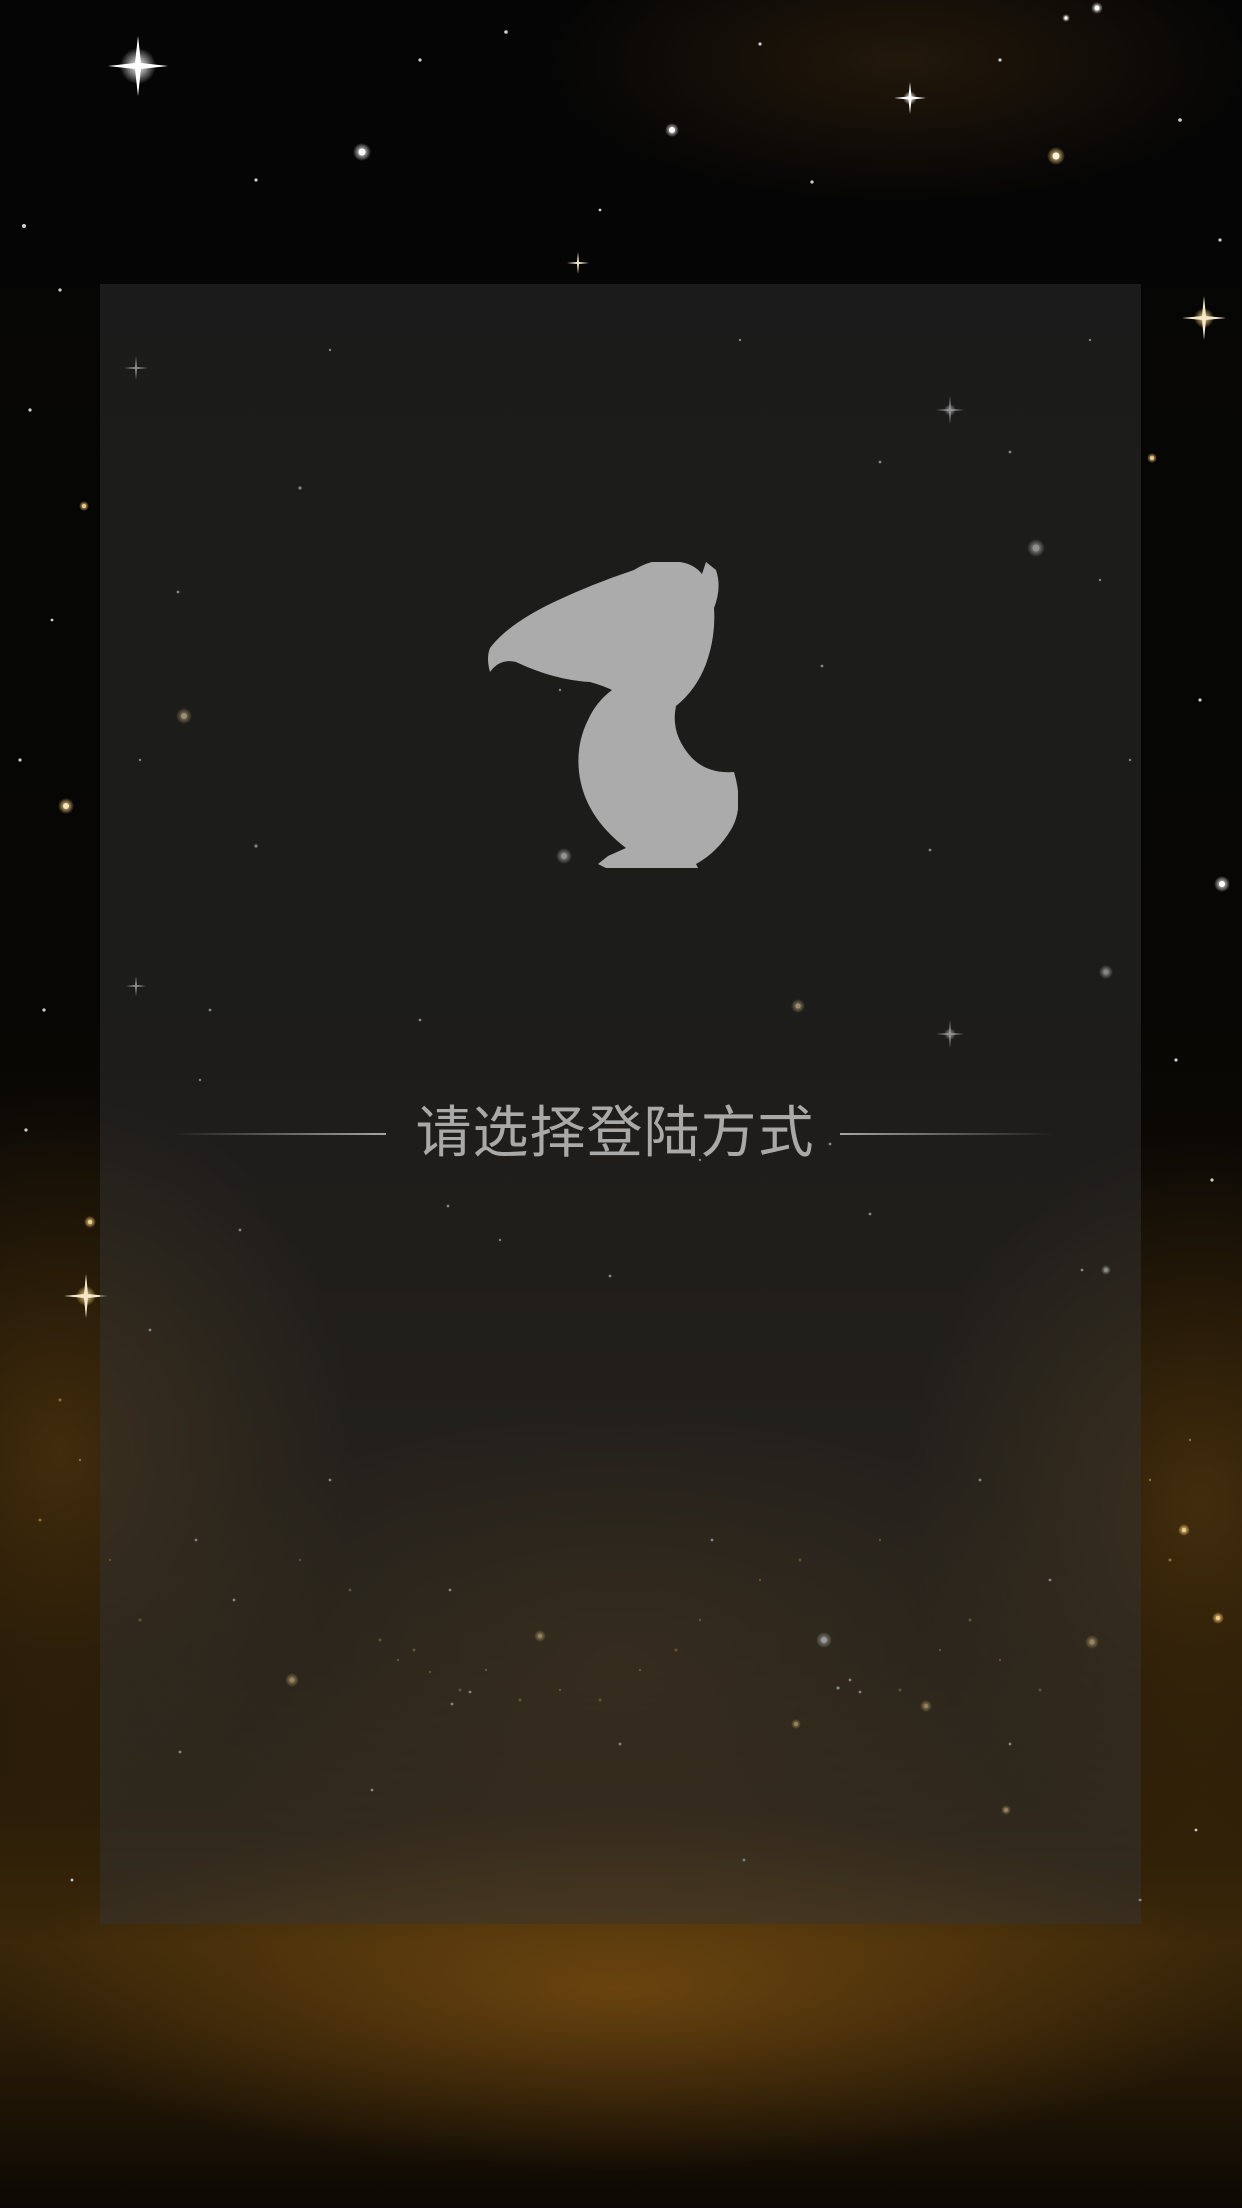 The image size is (1242, 2208). What do you see at coordinates (613, 715) in the screenshot?
I see `pelican-logo-icon` at bounding box center [613, 715].